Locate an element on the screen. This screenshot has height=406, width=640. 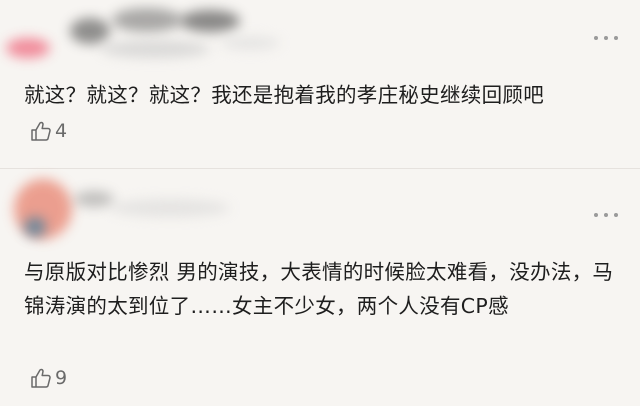
like-button: 9 is located at coordinates (48, 378).